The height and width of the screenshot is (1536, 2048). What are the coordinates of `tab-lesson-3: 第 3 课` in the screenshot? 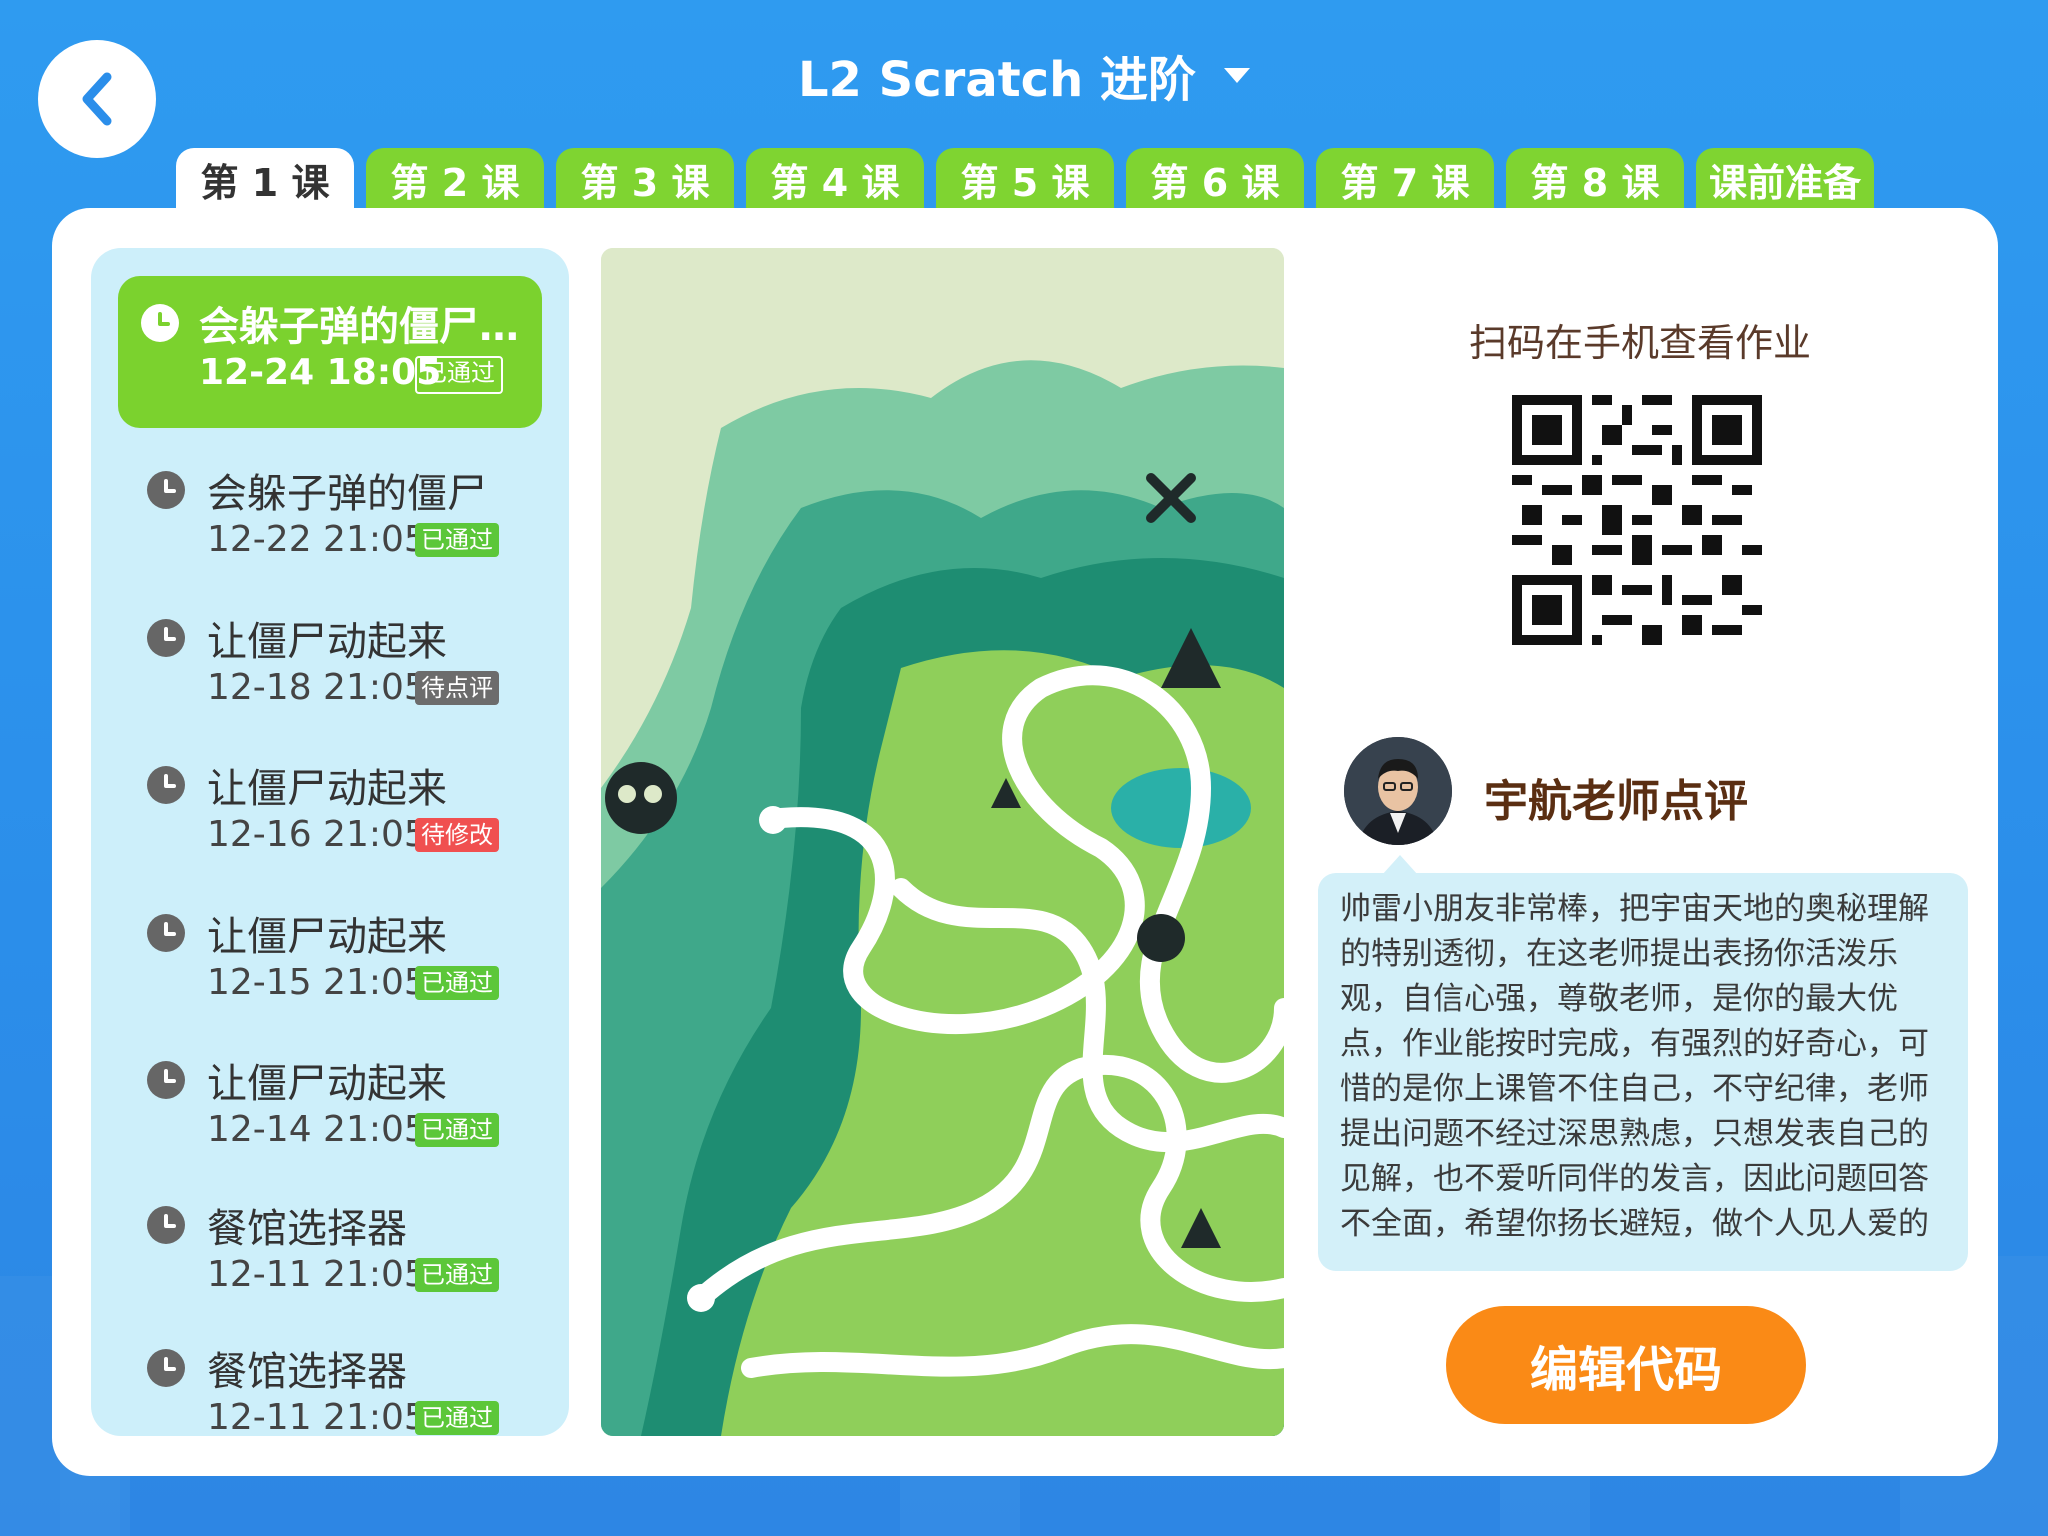 It's located at (645, 179).